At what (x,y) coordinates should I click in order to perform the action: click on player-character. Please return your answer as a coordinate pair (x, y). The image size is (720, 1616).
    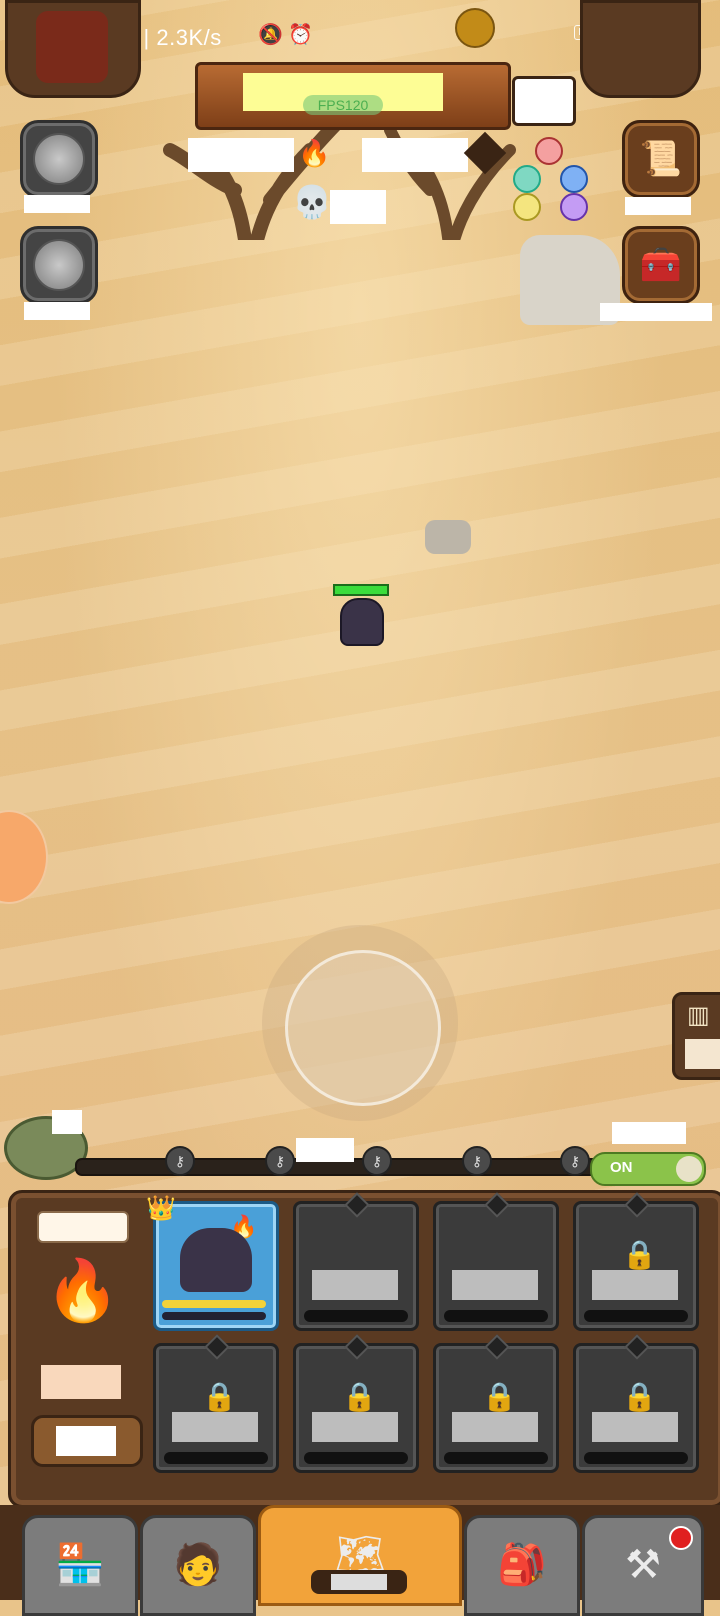
    Looking at the image, I should click on (362, 622).